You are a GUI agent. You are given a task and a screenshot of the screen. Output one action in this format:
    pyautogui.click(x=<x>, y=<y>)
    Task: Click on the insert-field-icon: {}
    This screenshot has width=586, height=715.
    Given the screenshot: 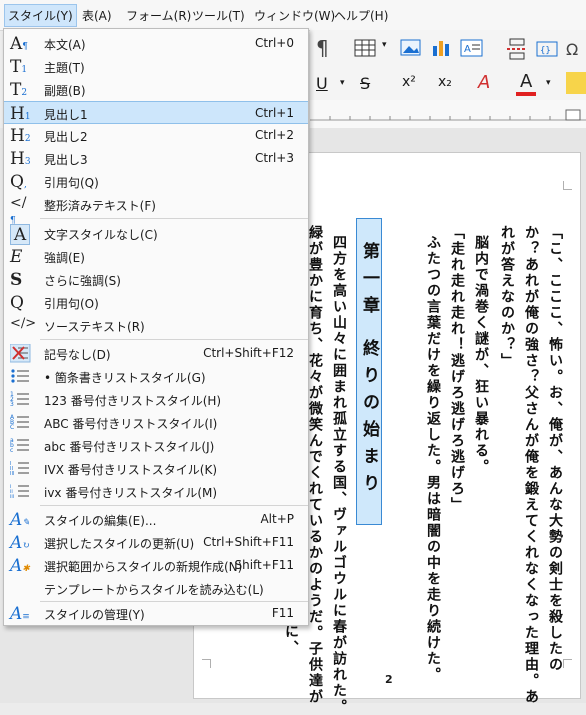 What is the action you would take?
    pyautogui.click(x=547, y=49)
    